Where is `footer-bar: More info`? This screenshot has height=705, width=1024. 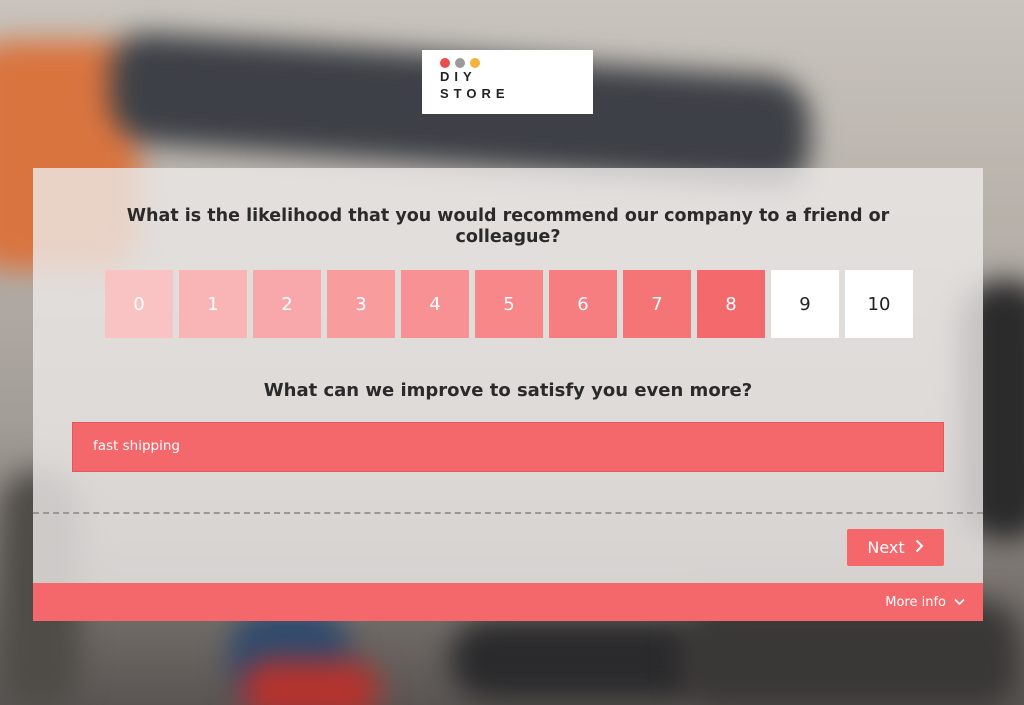
footer-bar: More info is located at coordinates (508, 602).